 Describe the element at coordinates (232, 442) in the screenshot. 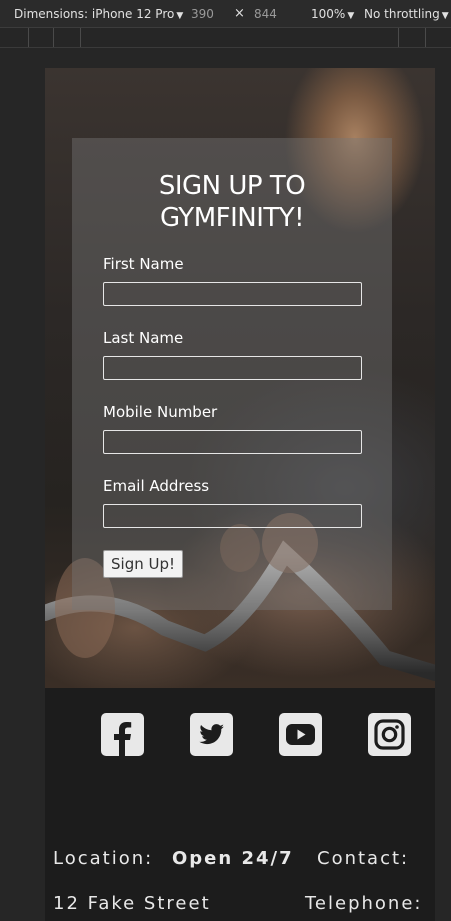

I see `mobile-number-field` at that location.